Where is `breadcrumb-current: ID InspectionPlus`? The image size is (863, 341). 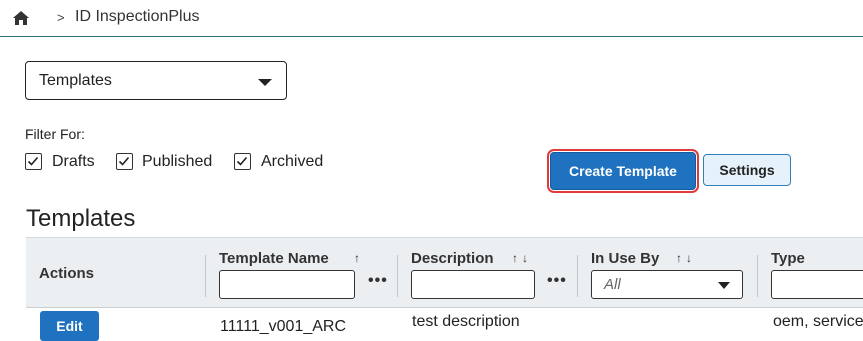
breadcrumb-current: ID InspectionPlus is located at coordinates (137, 17).